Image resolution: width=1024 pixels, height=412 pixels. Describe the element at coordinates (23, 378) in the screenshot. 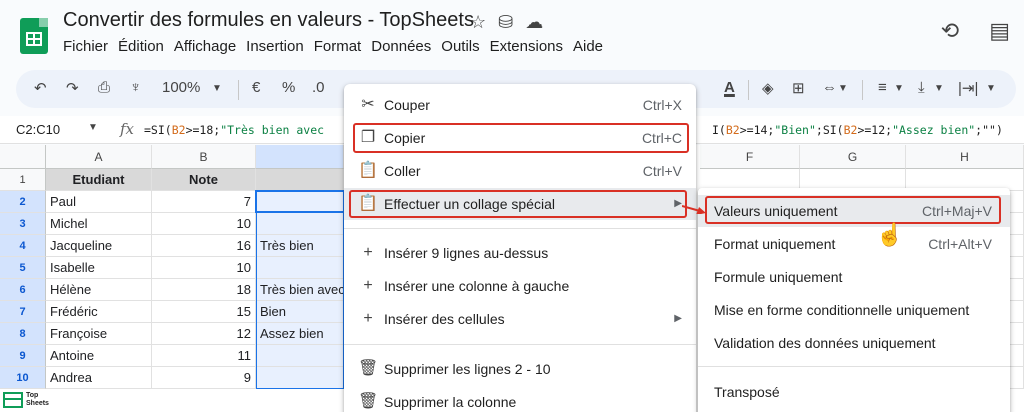

I see `row-header-10: 10` at that location.